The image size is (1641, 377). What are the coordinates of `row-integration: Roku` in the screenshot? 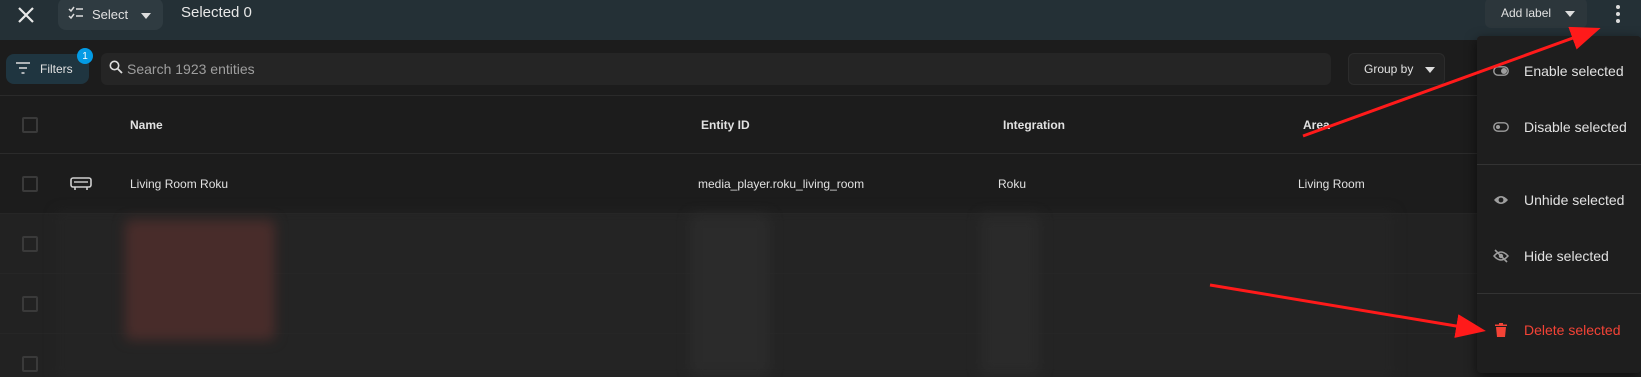 It's located at (1012, 184).